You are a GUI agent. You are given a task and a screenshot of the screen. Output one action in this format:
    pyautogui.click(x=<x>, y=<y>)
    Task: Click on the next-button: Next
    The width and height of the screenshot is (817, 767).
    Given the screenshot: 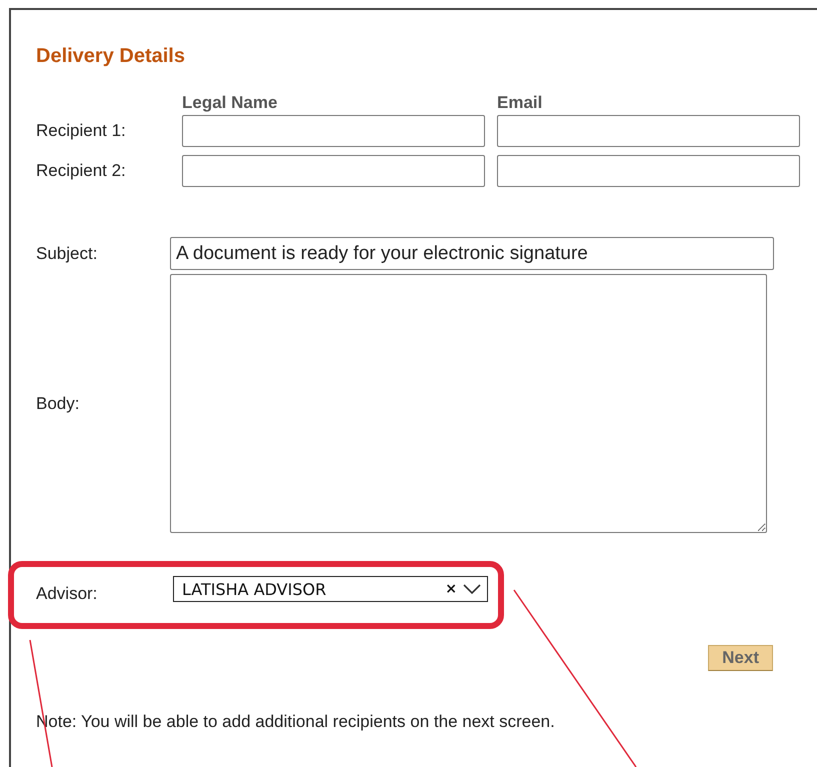 What is the action you would take?
    pyautogui.click(x=740, y=658)
    